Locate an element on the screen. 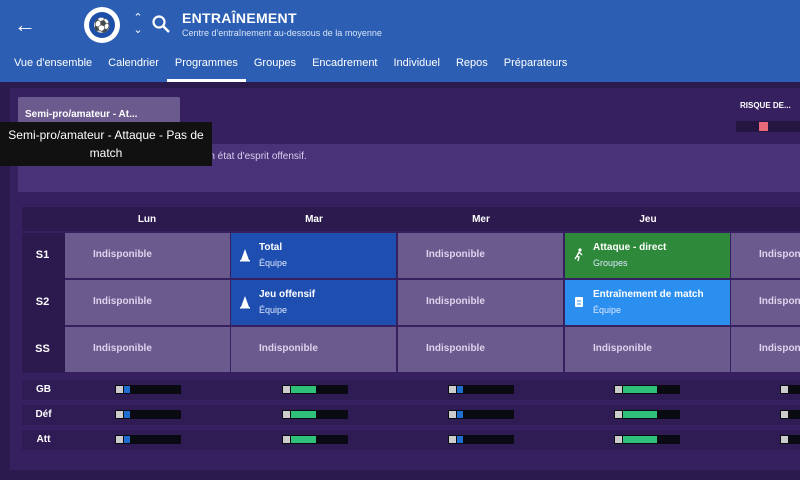 The height and width of the screenshot is (480, 800). tab-groups: Groupes is located at coordinates (275, 67).